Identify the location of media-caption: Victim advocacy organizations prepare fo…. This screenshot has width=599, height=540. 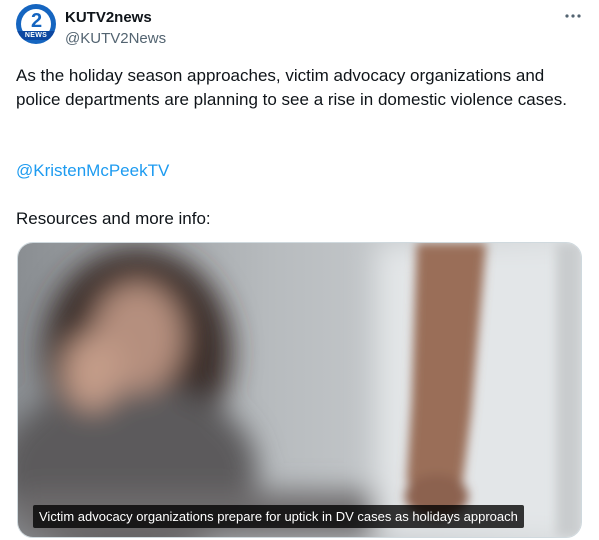
(278, 516).